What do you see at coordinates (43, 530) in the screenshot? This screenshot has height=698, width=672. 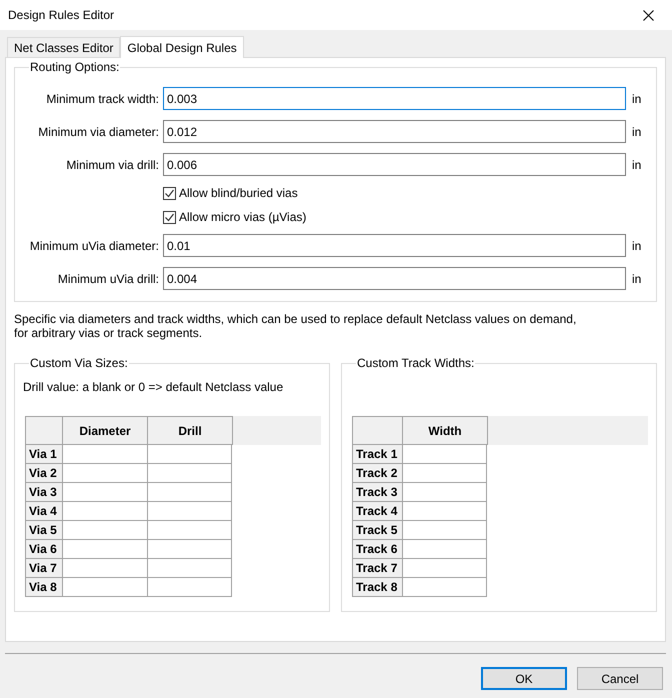 I see `row-header: Via 5` at bounding box center [43, 530].